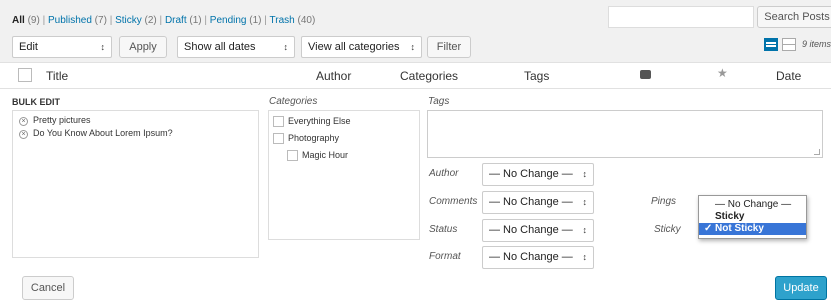 This screenshot has width=831, height=301. I want to click on sticky-dropdown-menu: — No Change — Sticky ✓ Not Sticky, so click(752, 217).